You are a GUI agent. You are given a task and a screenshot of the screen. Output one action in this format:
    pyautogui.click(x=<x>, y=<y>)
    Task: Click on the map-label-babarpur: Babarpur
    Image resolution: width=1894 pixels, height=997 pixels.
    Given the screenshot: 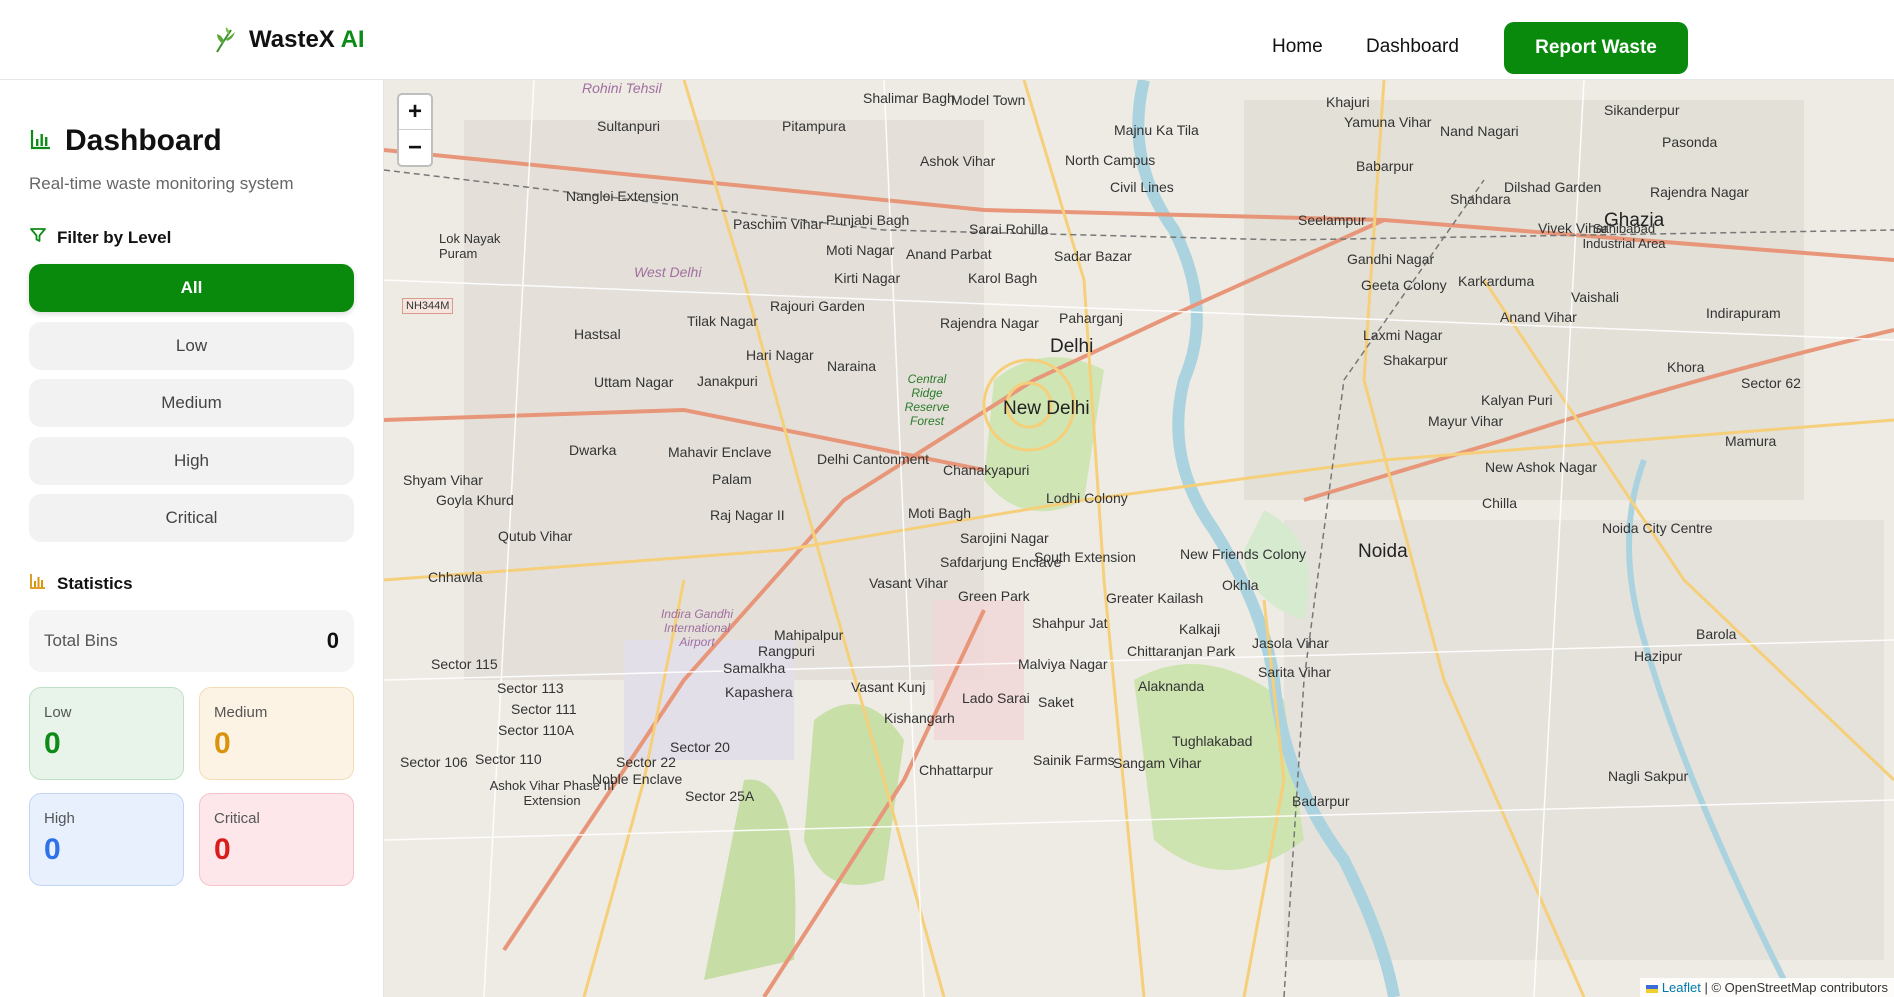 What is the action you would take?
    pyautogui.click(x=1385, y=166)
    